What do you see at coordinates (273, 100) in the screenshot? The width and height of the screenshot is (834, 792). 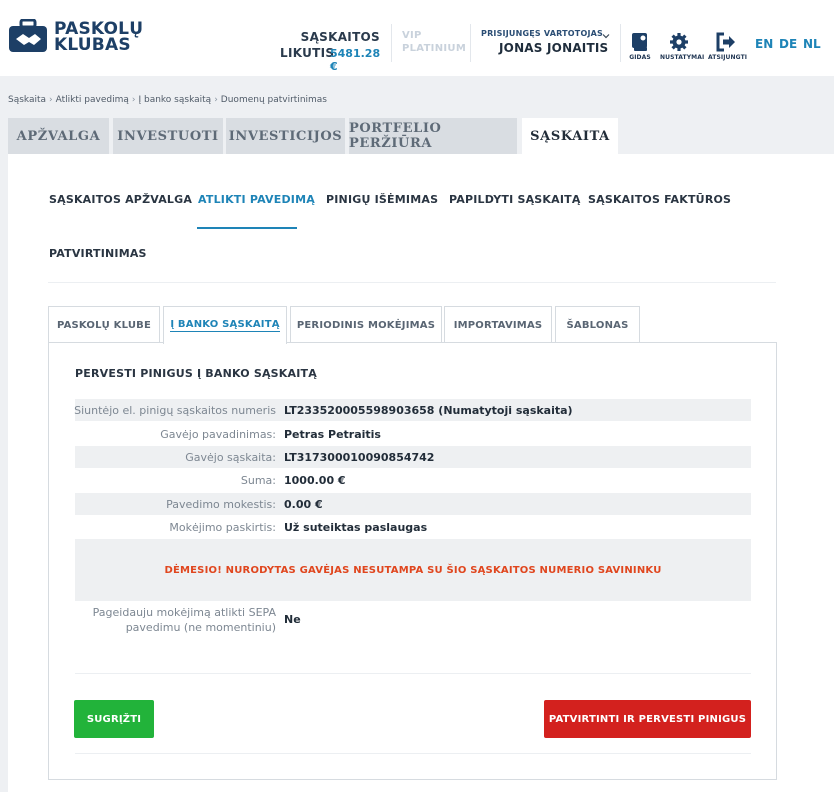 I see `breadcrumb-current: Duomenų patvirtinimas` at bounding box center [273, 100].